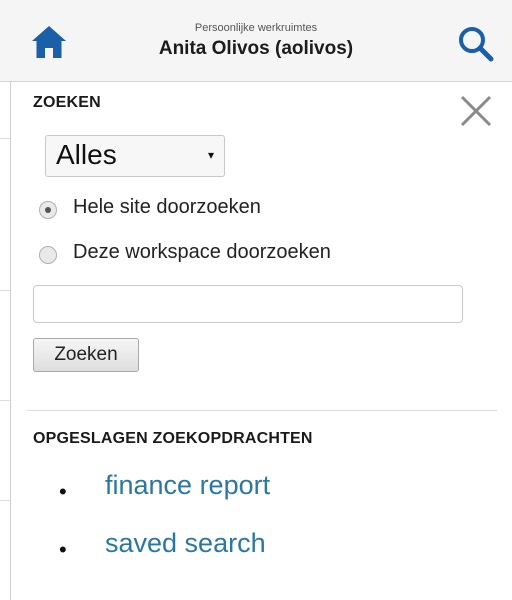 This screenshot has height=600, width=512. What do you see at coordinates (210, 155) in the screenshot?
I see `chevron-down-icon: ▾` at bounding box center [210, 155].